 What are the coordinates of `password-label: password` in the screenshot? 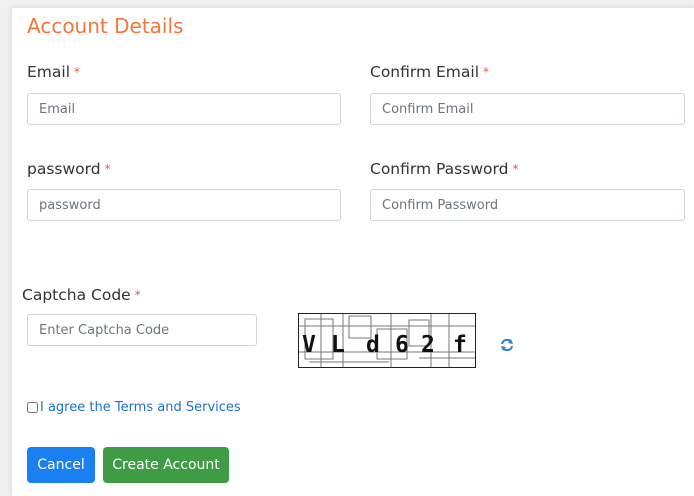 It's located at (64, 169).